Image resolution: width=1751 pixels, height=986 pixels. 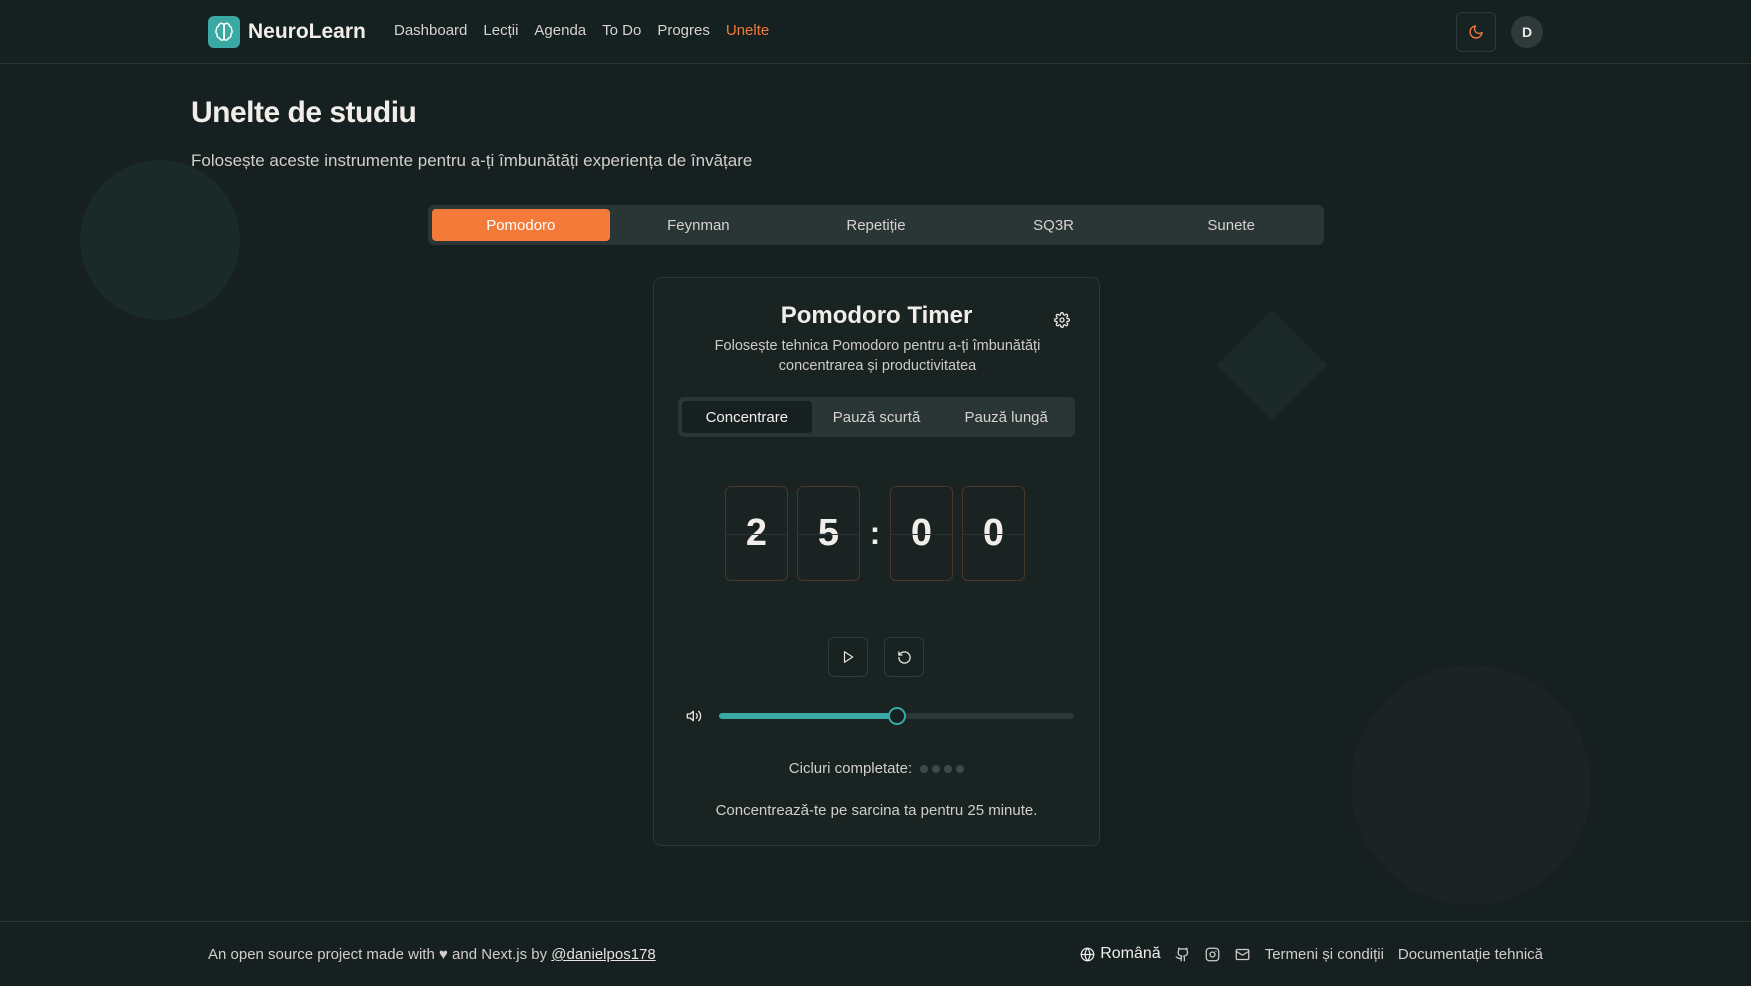 I want to click on tab-pomodoro: Pomodoro, so click(x=521, y=225).